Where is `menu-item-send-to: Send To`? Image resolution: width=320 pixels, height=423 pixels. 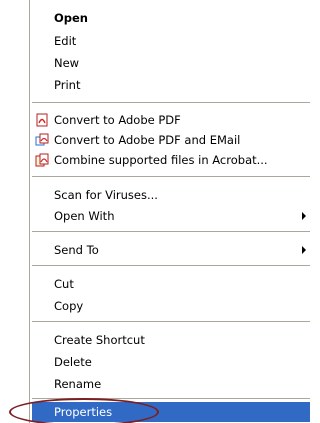 menu-item-send-to: Send To is located at coordinates (171, 250).